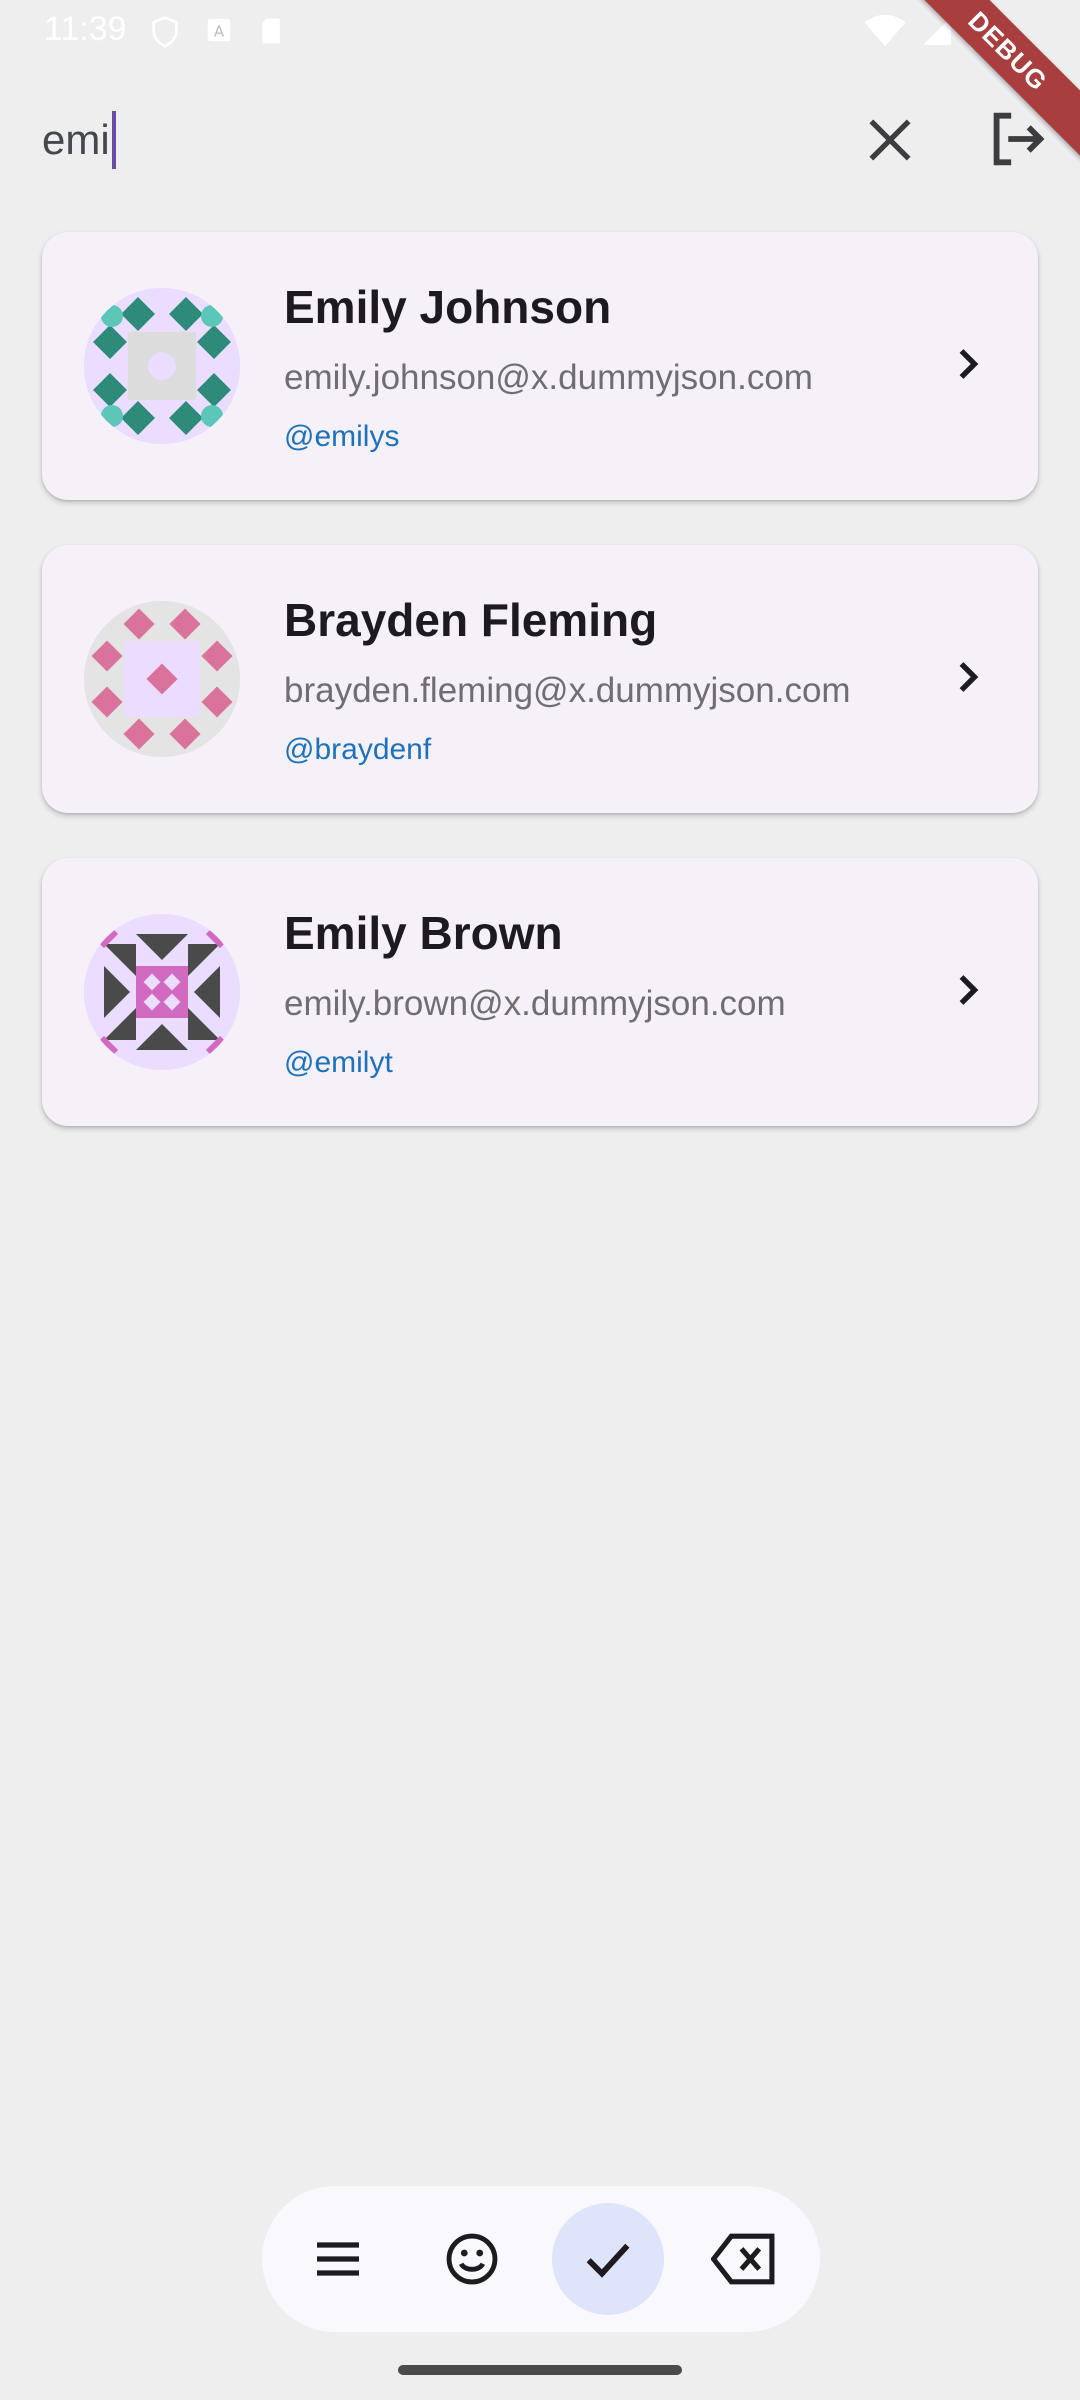  I want to click on clear-search-button, so click(890, 140).